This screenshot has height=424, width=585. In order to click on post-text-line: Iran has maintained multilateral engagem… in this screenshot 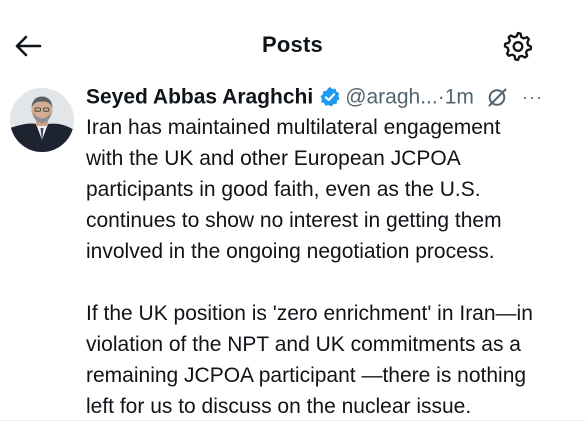, I will do `click(293, 127)`.